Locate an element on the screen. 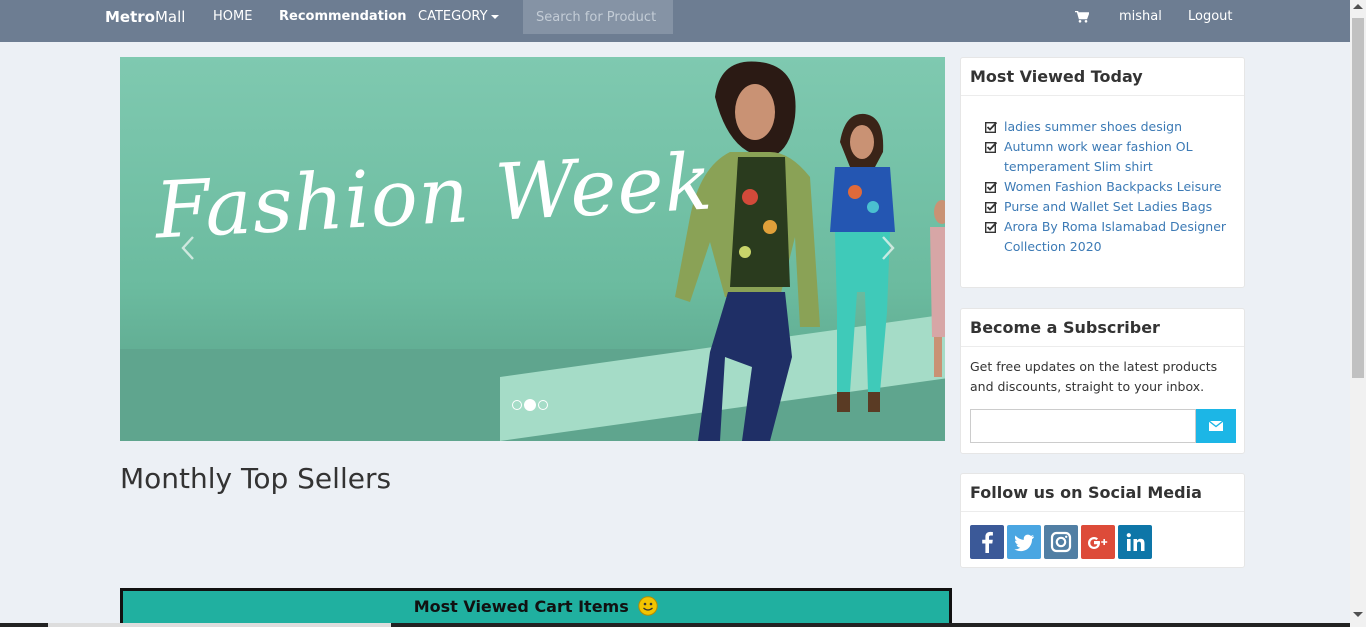 The image size is (1366, 627). scroll-up-arrow-icon is located at coordinates (1358, 6).